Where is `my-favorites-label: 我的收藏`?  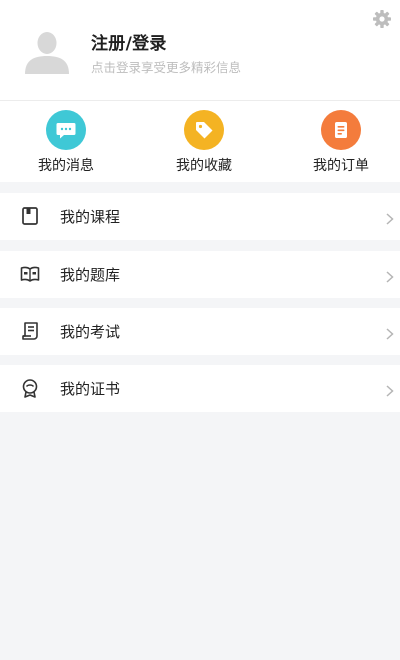
my-favorites-label: 我的收藏 is located at coordinates (204, 166).